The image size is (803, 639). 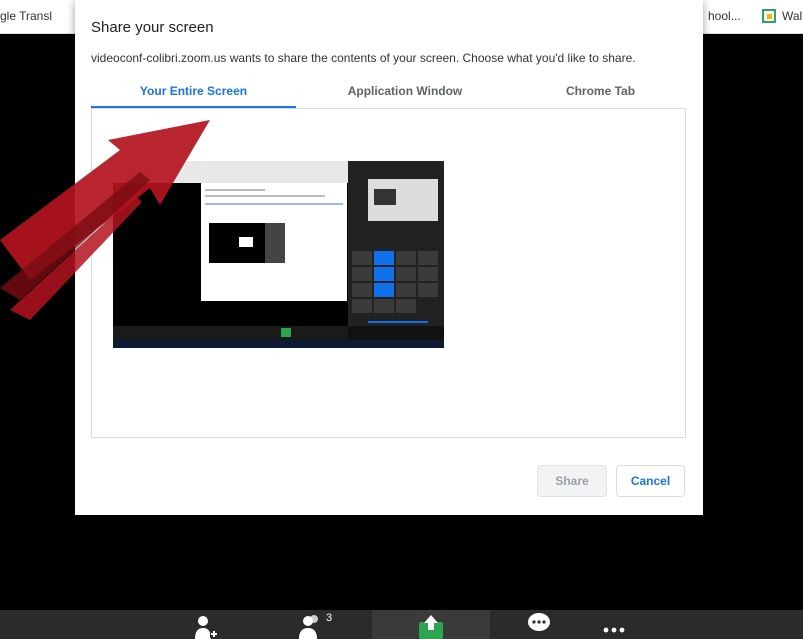 What do you see at coordinates (650, 481) in the screenshot?
I see `cancel-button: Cancel` at bounding box center [650, 481].